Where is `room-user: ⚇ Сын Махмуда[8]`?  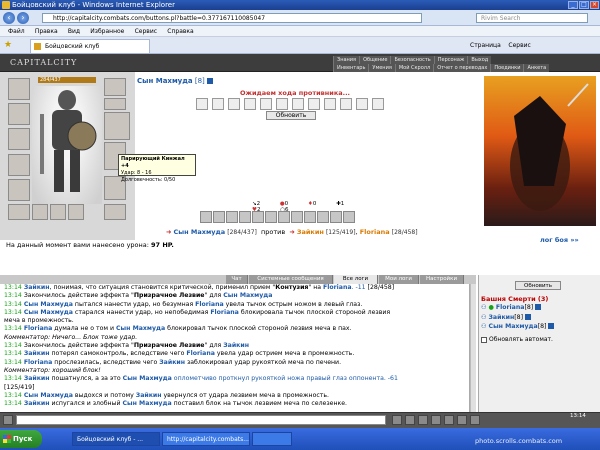 room-user: ⚇ Сын Махмуда[8] is located at coordinates (518, 326).